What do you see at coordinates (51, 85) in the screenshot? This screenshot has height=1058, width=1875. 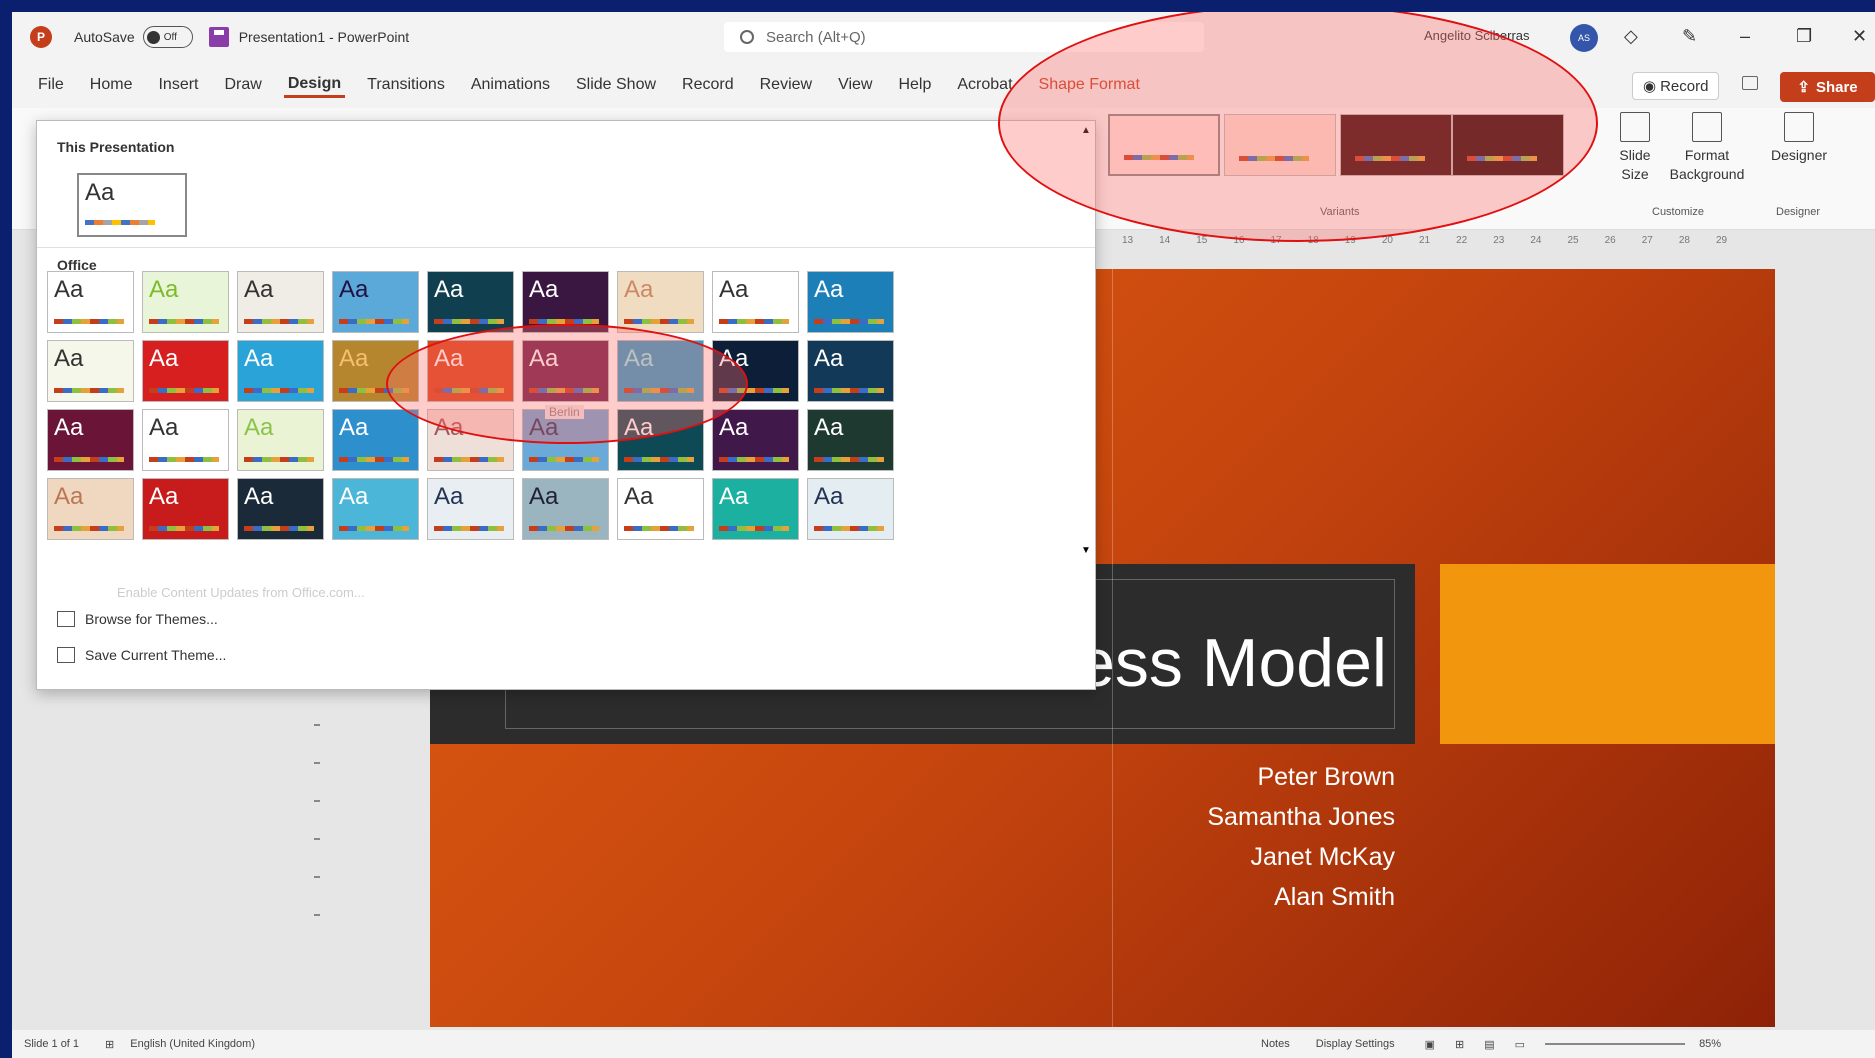 I see `tab-file: File` at bounding box center [51, 85].